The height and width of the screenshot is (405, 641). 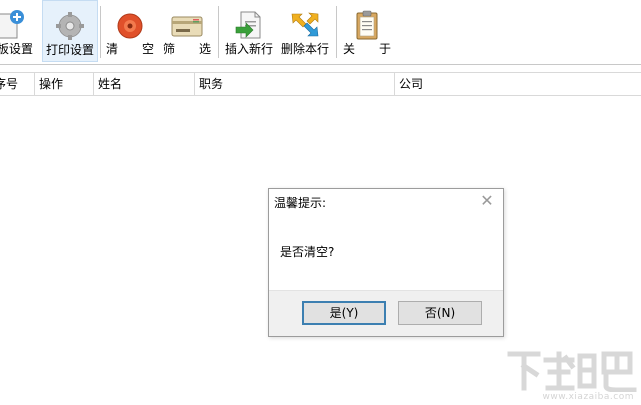 What do you see at coordinates (69, 50) in the screenshot?
I see `print-settings-label: 打印设置` at bounding box center [69, 50].